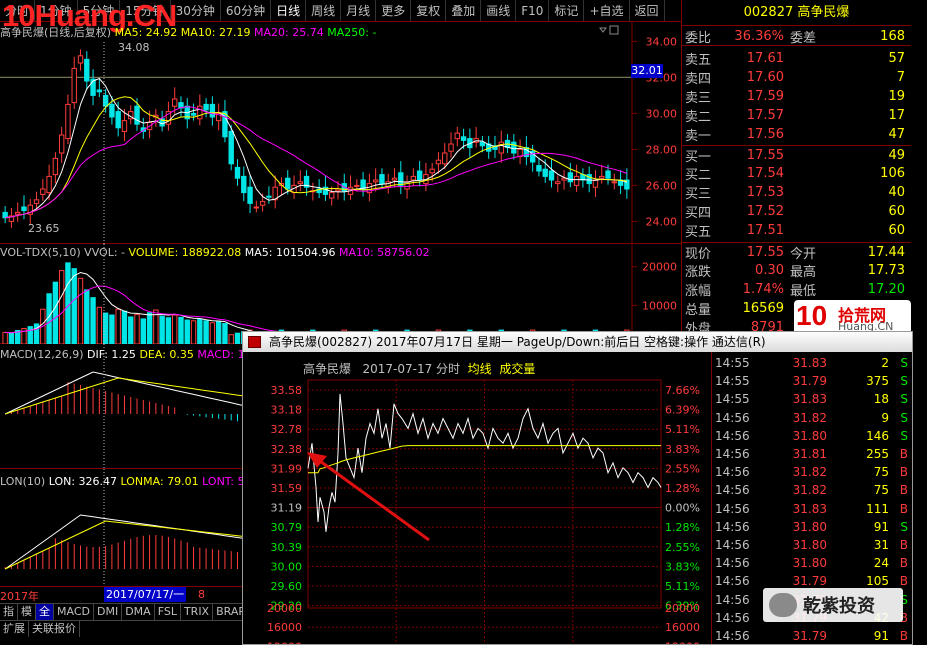 Image resolution: width=927 pixels, height=645 pixels. What do you see at coordinates (647, 10) in the screenshot?
I see `toolbar-item-16: 返回` at bounding box center [647, 10].